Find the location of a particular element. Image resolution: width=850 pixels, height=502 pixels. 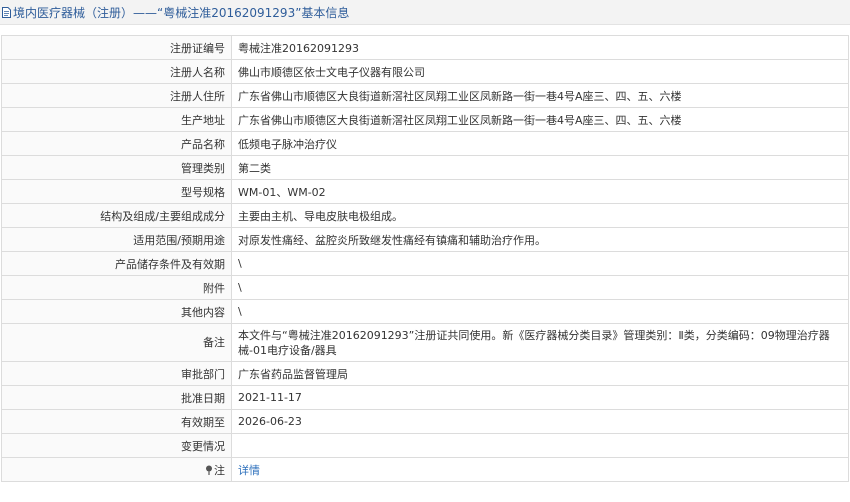

row-label: 型号规格 is located at coordinates (116, 191).